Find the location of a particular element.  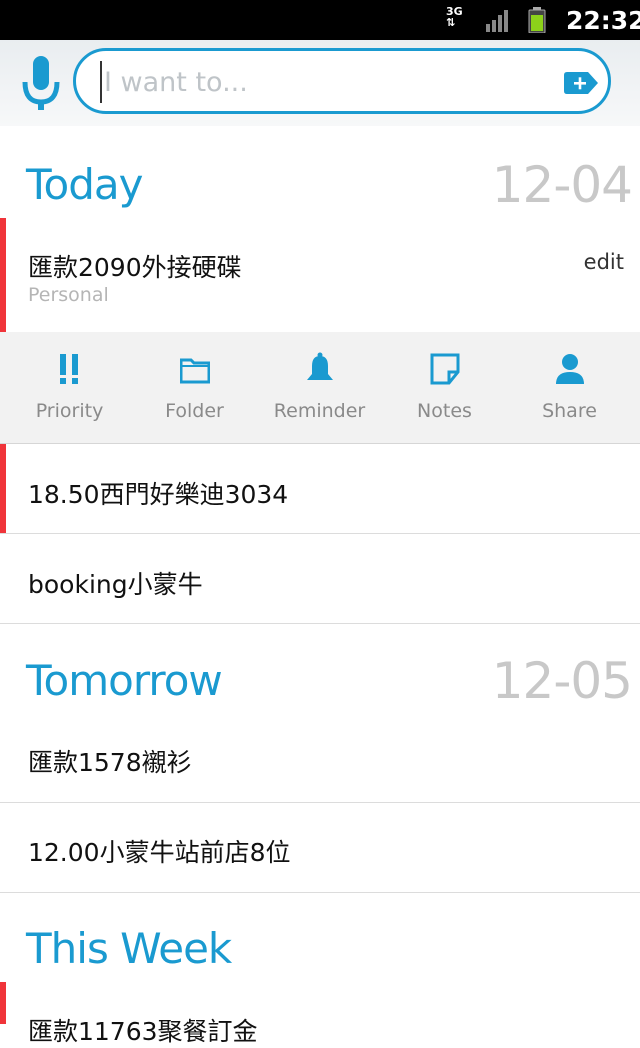

section-date: 12-04 is located at coordinates (562, 185).